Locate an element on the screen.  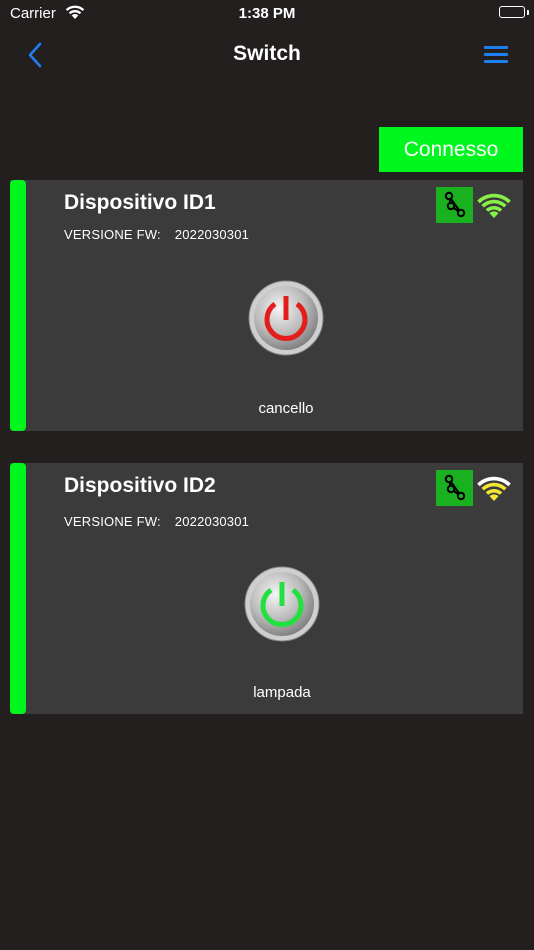
nav-bar: Switch is located at coordinates (267, 55).